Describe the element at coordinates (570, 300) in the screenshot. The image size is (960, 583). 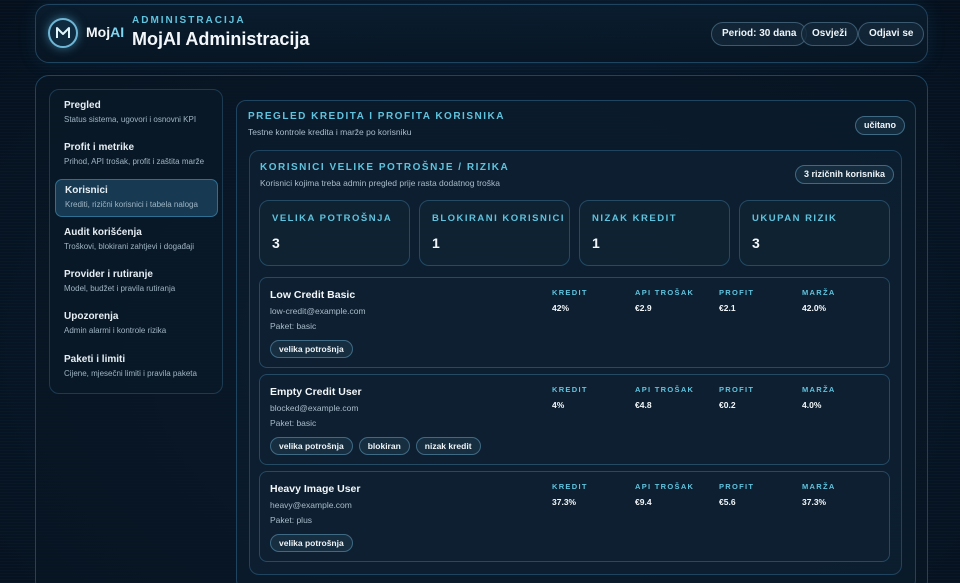
I see `metric-credit: KREDIT 42%` at that location.